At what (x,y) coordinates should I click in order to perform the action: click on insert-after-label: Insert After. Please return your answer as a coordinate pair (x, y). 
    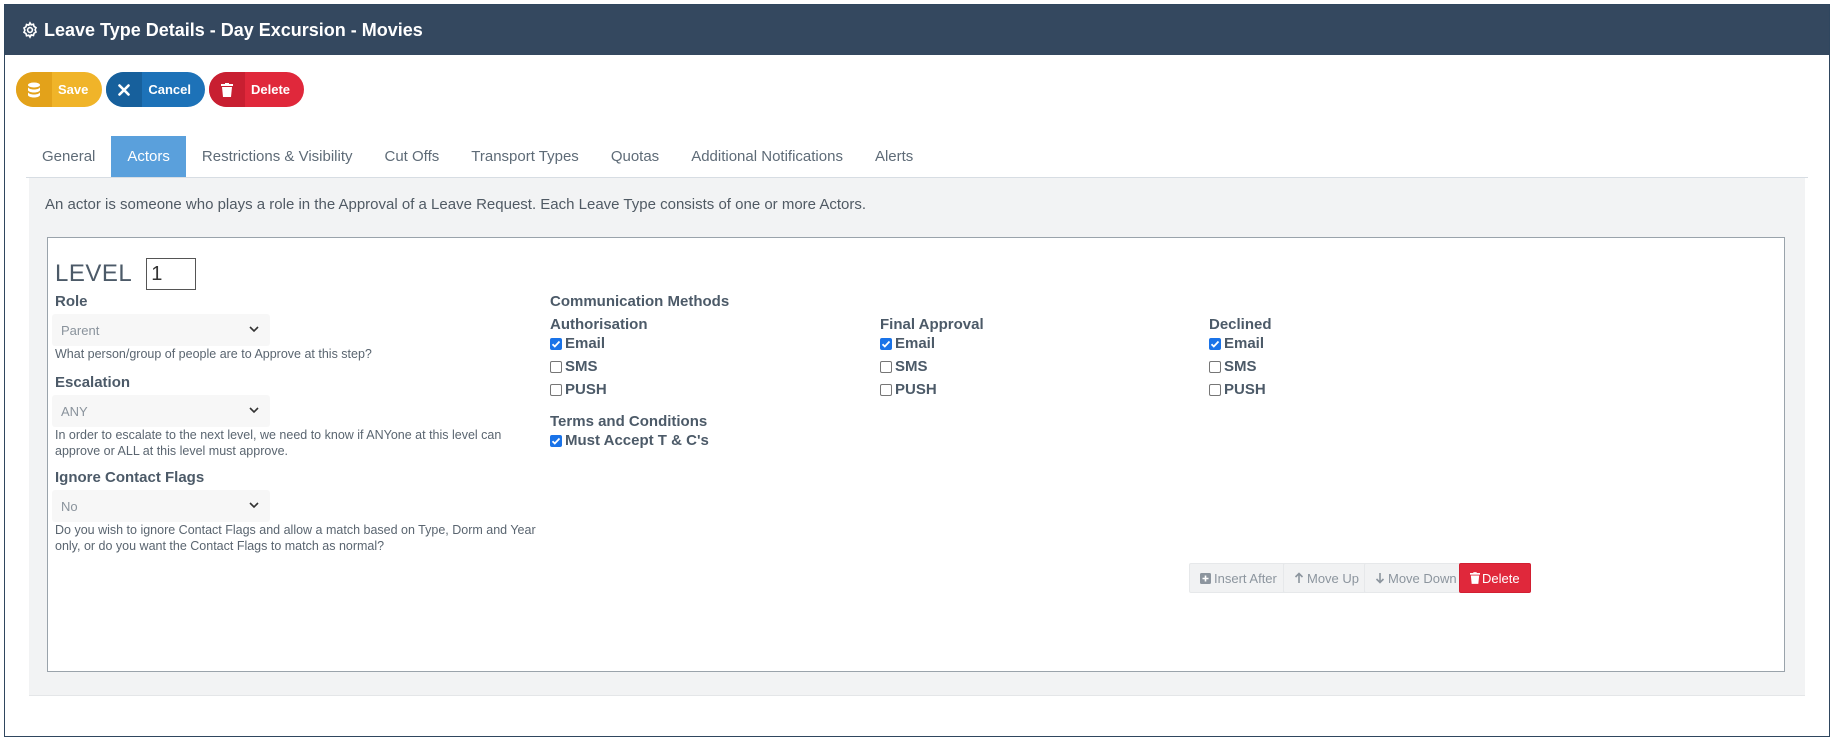
    Looking at the image, I should click on (1245, 578).